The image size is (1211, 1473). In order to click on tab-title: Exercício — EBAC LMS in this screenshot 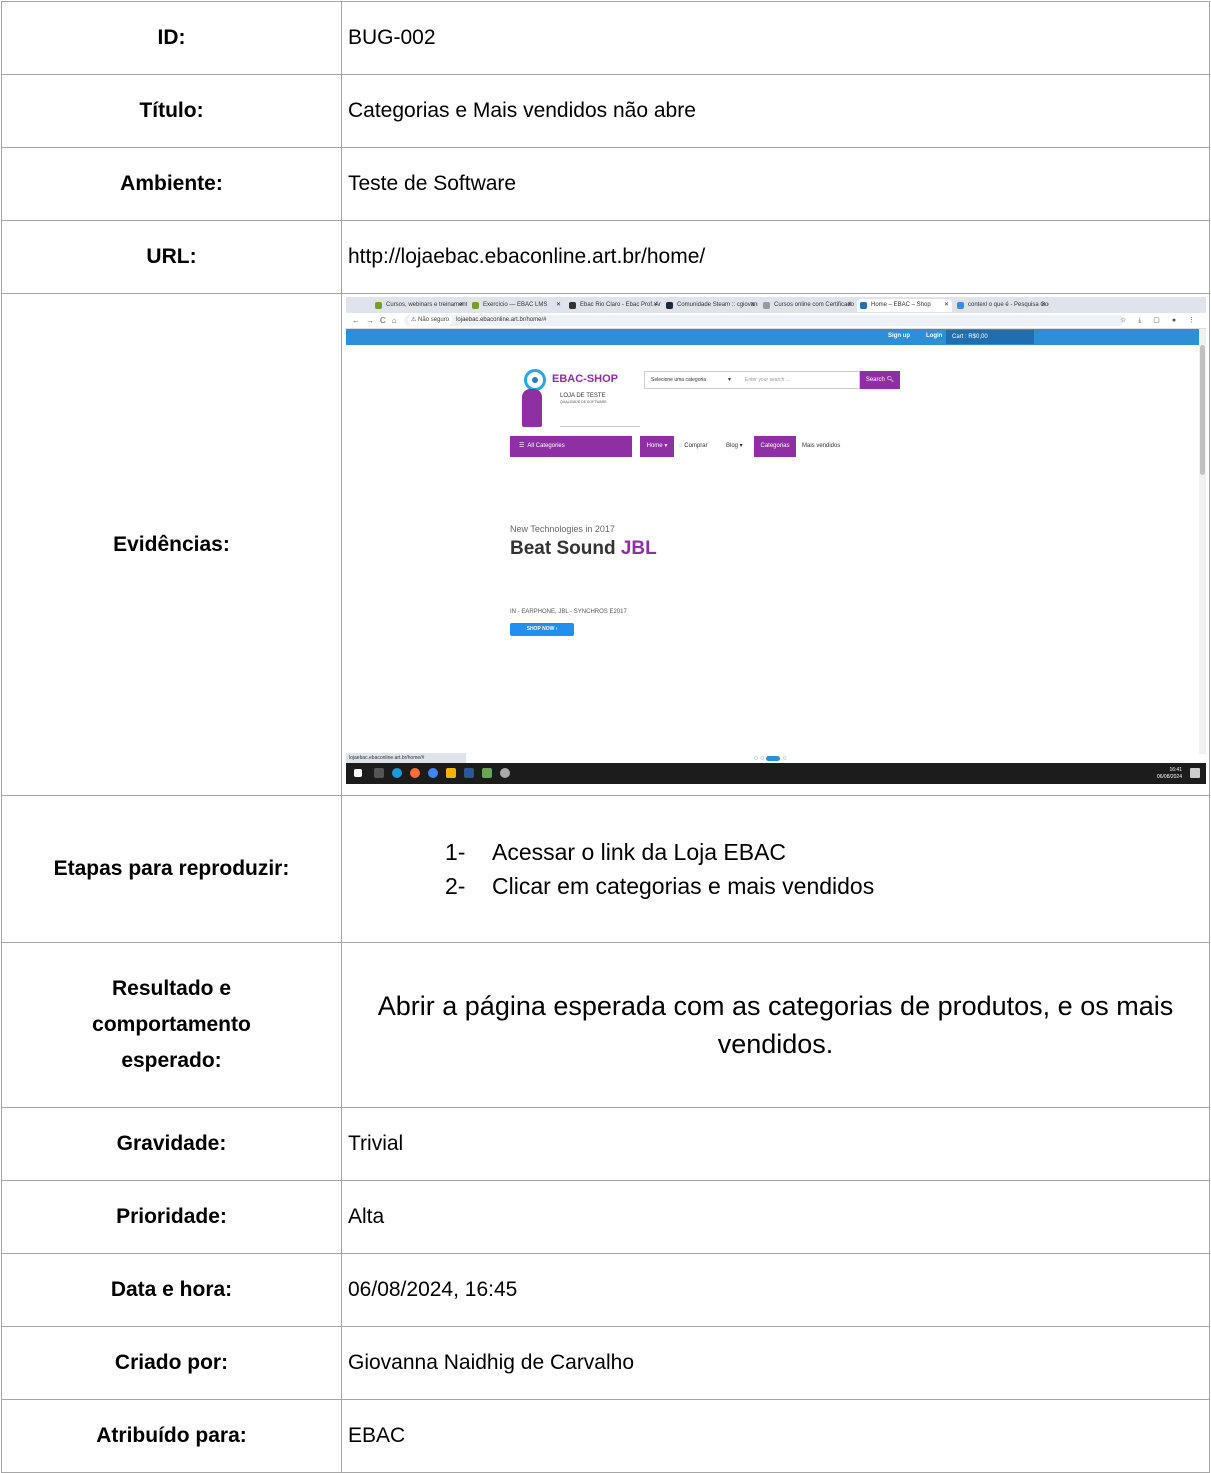, I will do `click(515, 305)`.